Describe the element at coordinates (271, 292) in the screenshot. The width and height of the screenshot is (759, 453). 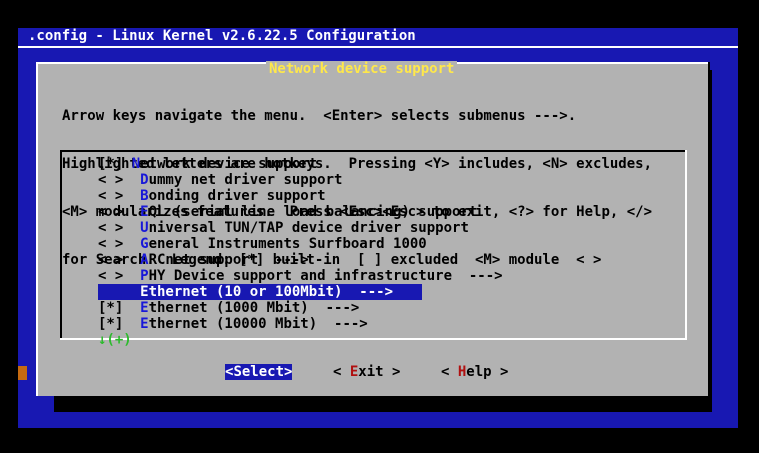
I see `menu-item-label: thernet (10 or 100Mbit) --->` at that location.